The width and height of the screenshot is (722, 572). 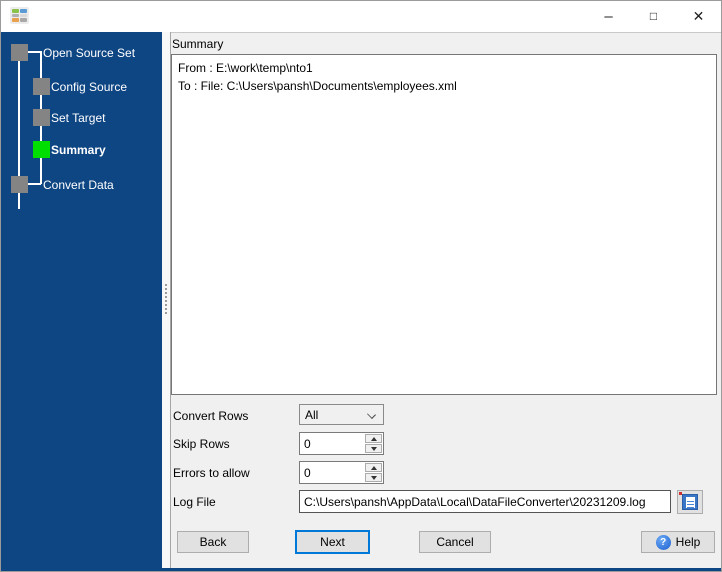 I want to click on help-icon: ?, so click(x=663, y=542).